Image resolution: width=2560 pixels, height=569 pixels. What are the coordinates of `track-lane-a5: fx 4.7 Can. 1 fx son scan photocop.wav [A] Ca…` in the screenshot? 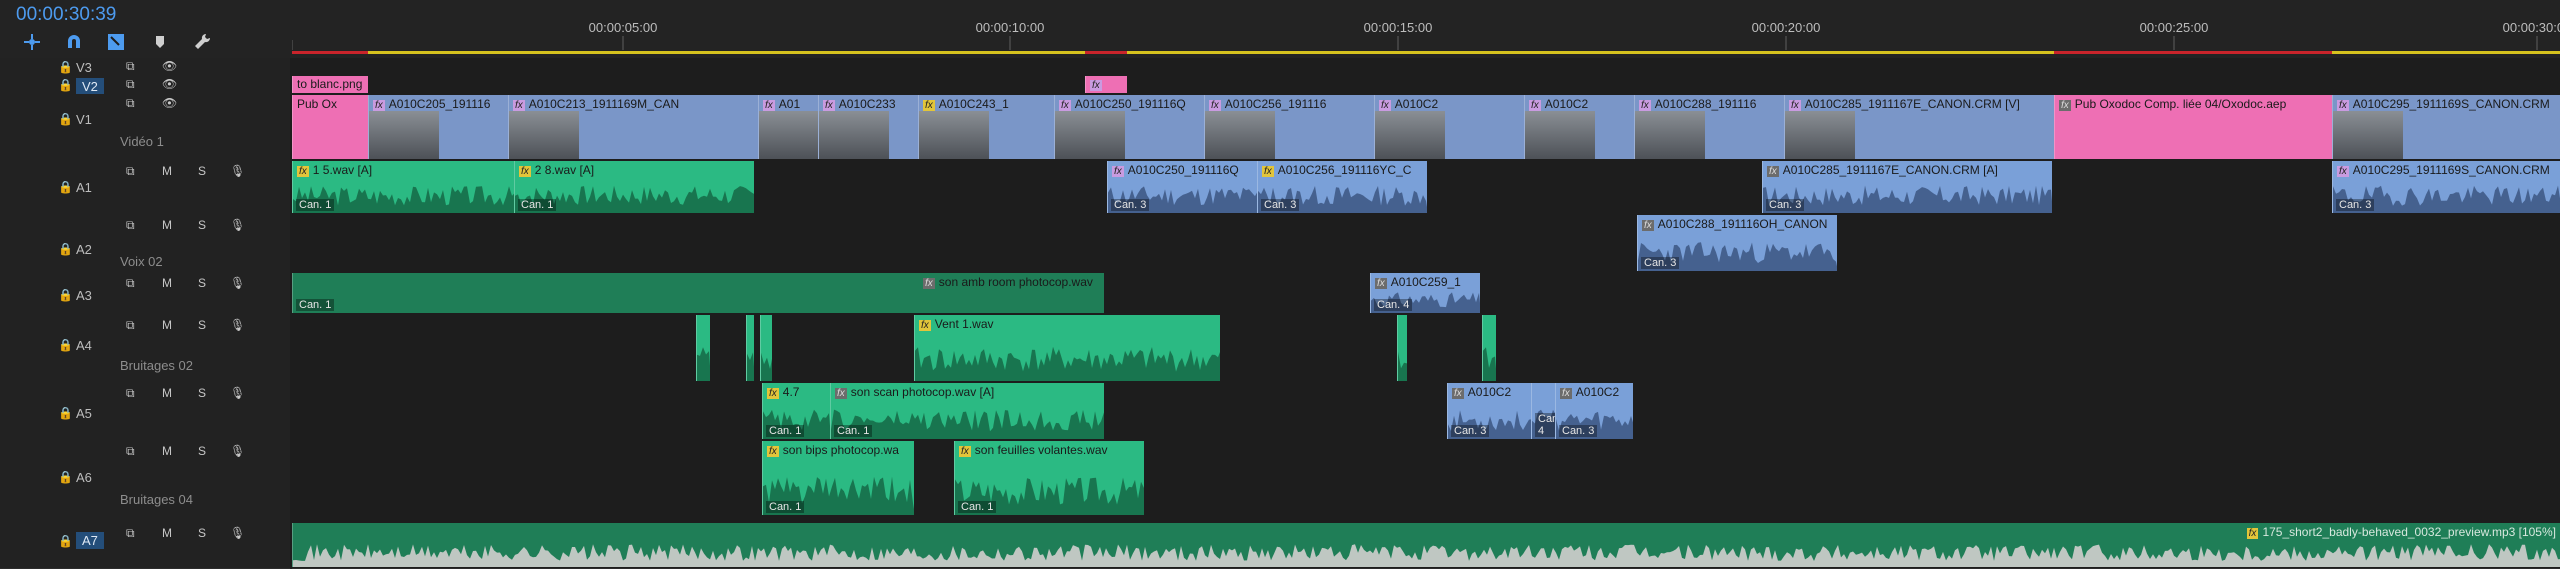 It's located at (1426, 411).